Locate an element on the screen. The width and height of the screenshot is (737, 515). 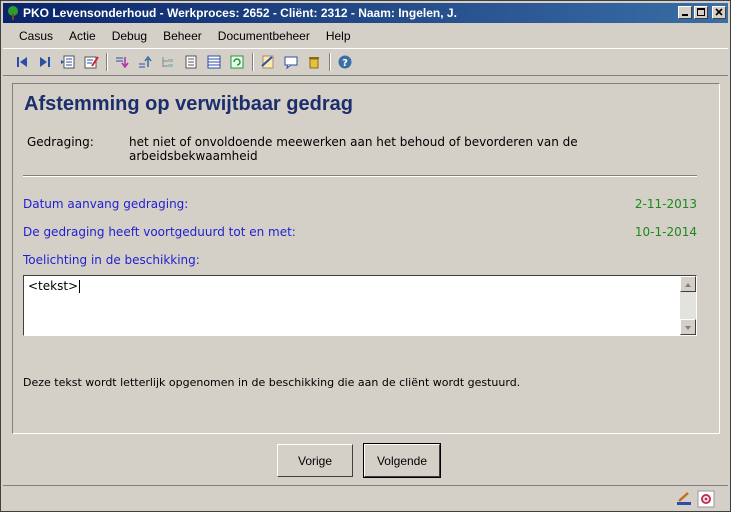
edit-button is located at coordinates (91, 62).